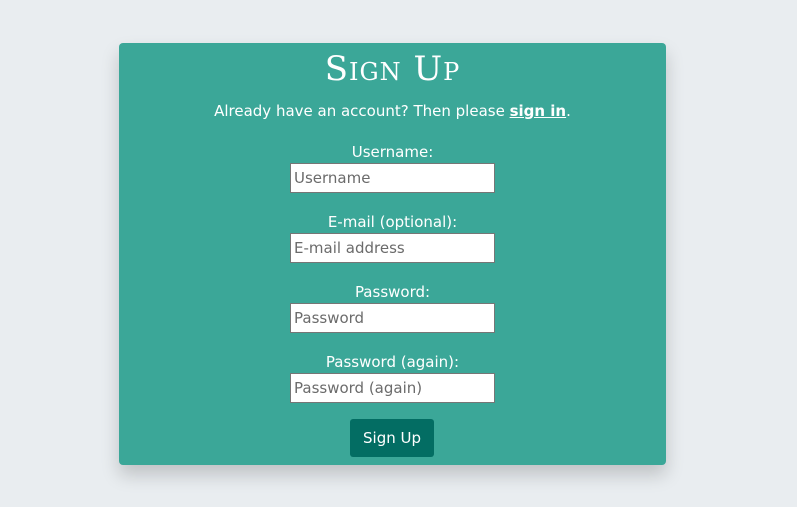 The height and width of the screenshot is (507, 797). I want to click on password-label: Password:, so click(392, 292).